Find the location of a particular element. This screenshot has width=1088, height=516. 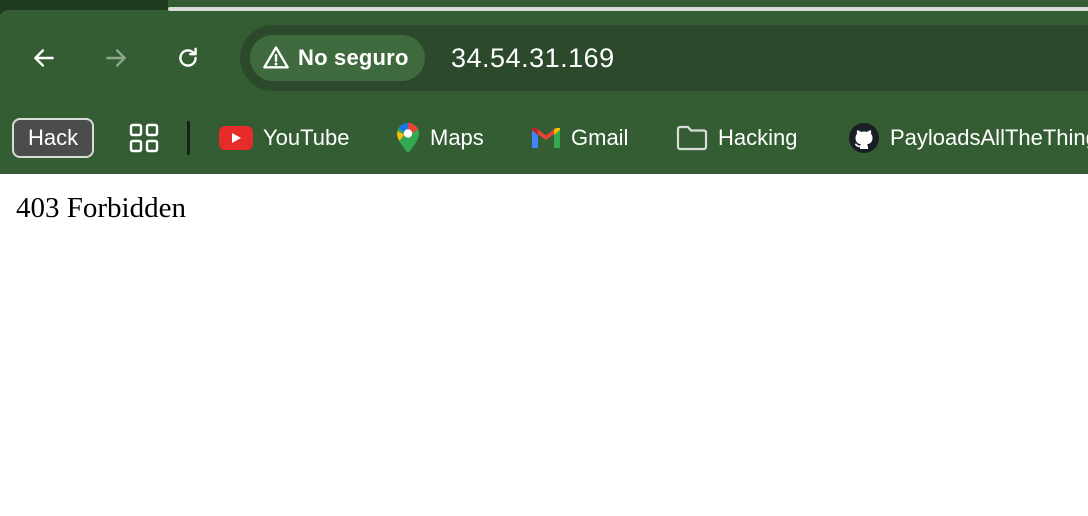

address-bar: No seguro 34.54.31.169 is located at coordinates (664, 58).